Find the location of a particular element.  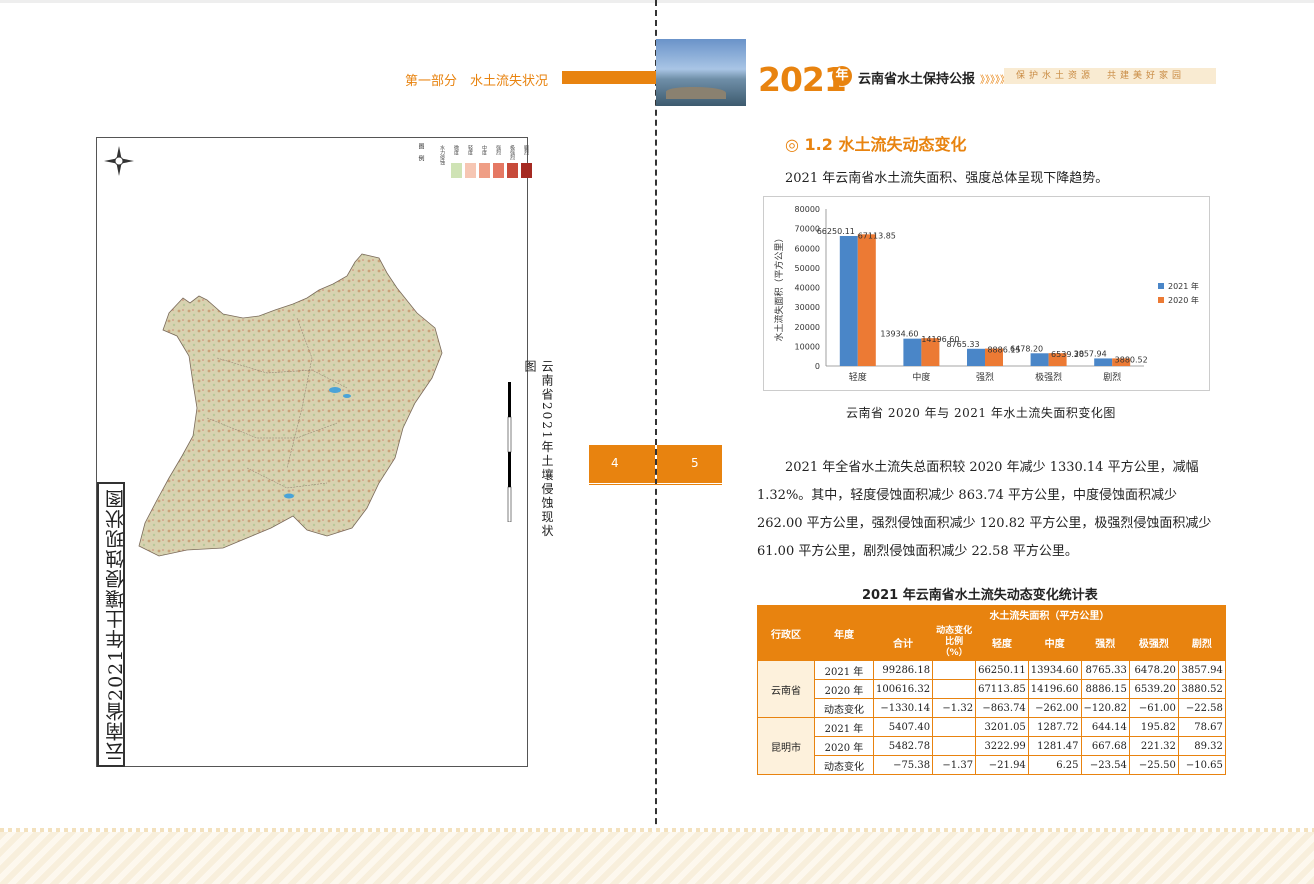

x-tick-label: 中度 is located at coordinates (921, 377).